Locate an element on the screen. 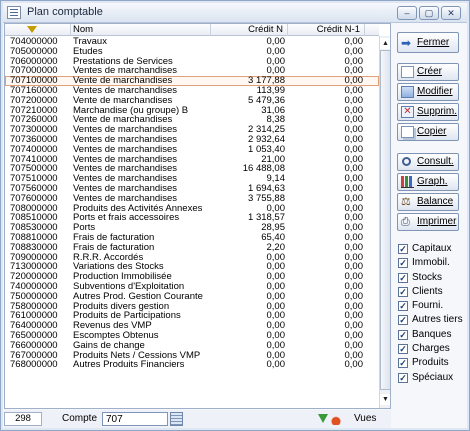 This screenshot has height=431, width=470. vertical-scrollbar: ▲ ▼ is located at coordinates (384, 222).